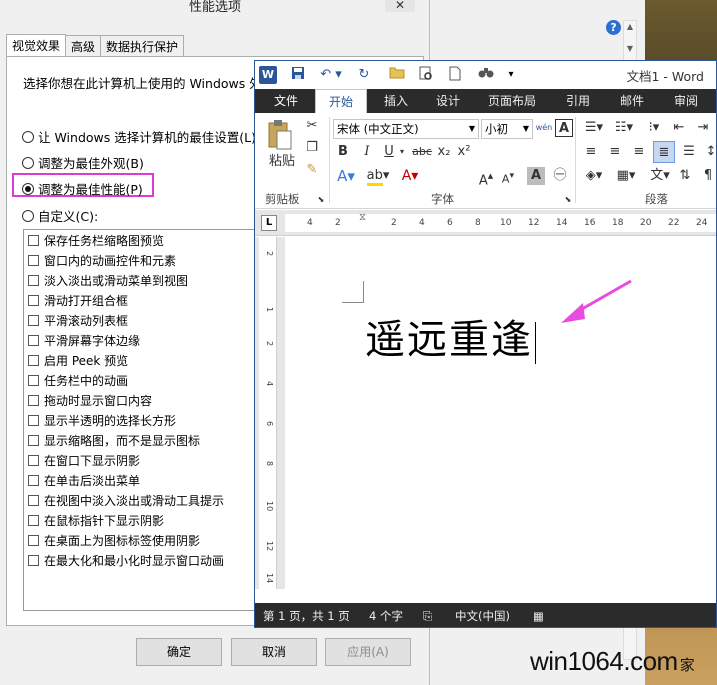  What do you see at coordinates (364, 75) in the screenshot?
I see `redo-icon: ↻` at bounding box center [364, 75].